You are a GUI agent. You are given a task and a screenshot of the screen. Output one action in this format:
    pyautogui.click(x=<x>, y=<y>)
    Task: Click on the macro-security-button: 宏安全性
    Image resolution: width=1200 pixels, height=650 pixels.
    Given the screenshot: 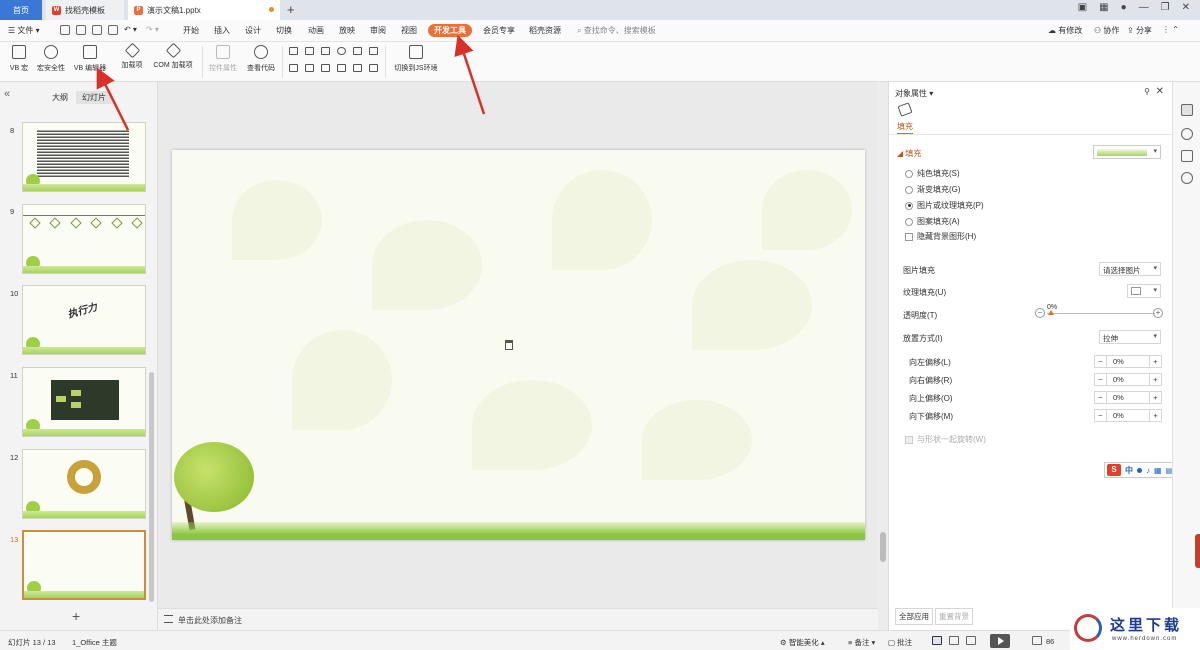 What is the action you would take?
    pyautogui.click(x=51, y=59)
    